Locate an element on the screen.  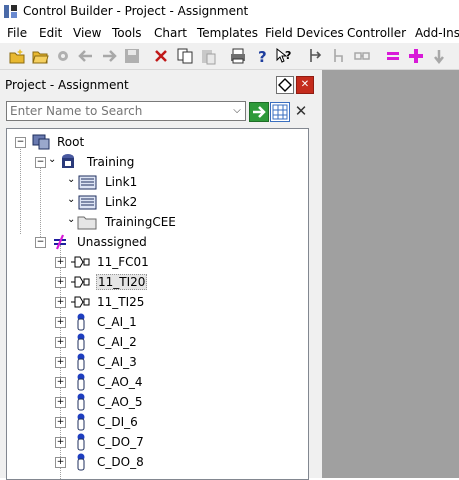
menu-chart: Chart is located at coordinates (170, 33).